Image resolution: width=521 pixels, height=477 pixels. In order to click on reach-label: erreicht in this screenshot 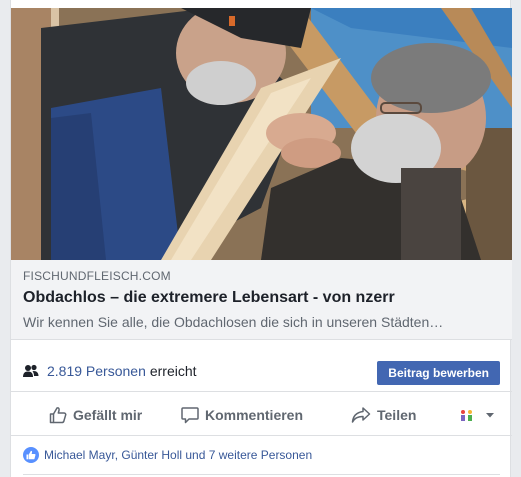, I will do `click(173, 370)`.